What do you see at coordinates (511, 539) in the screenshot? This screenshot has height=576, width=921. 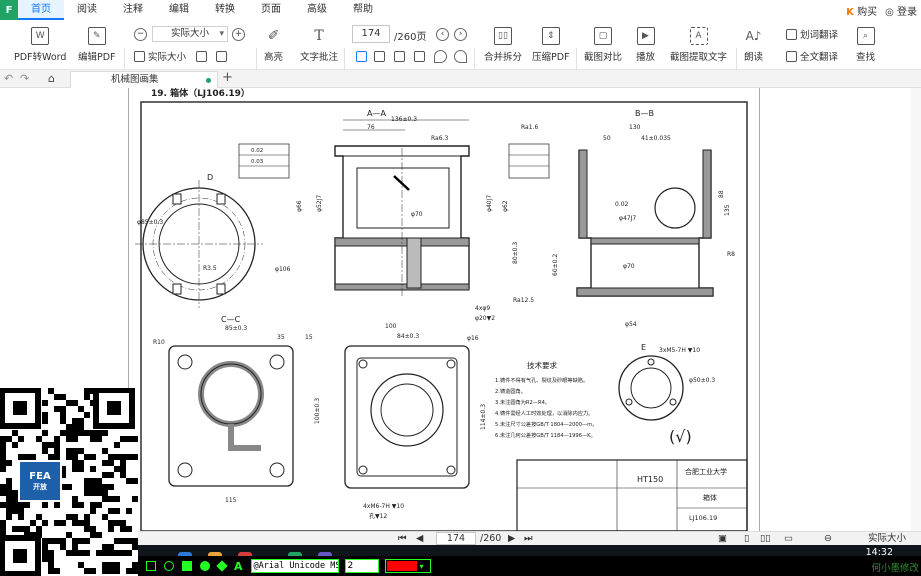 I see `next-page-icon: ▶` at bounding box center [511, 539].